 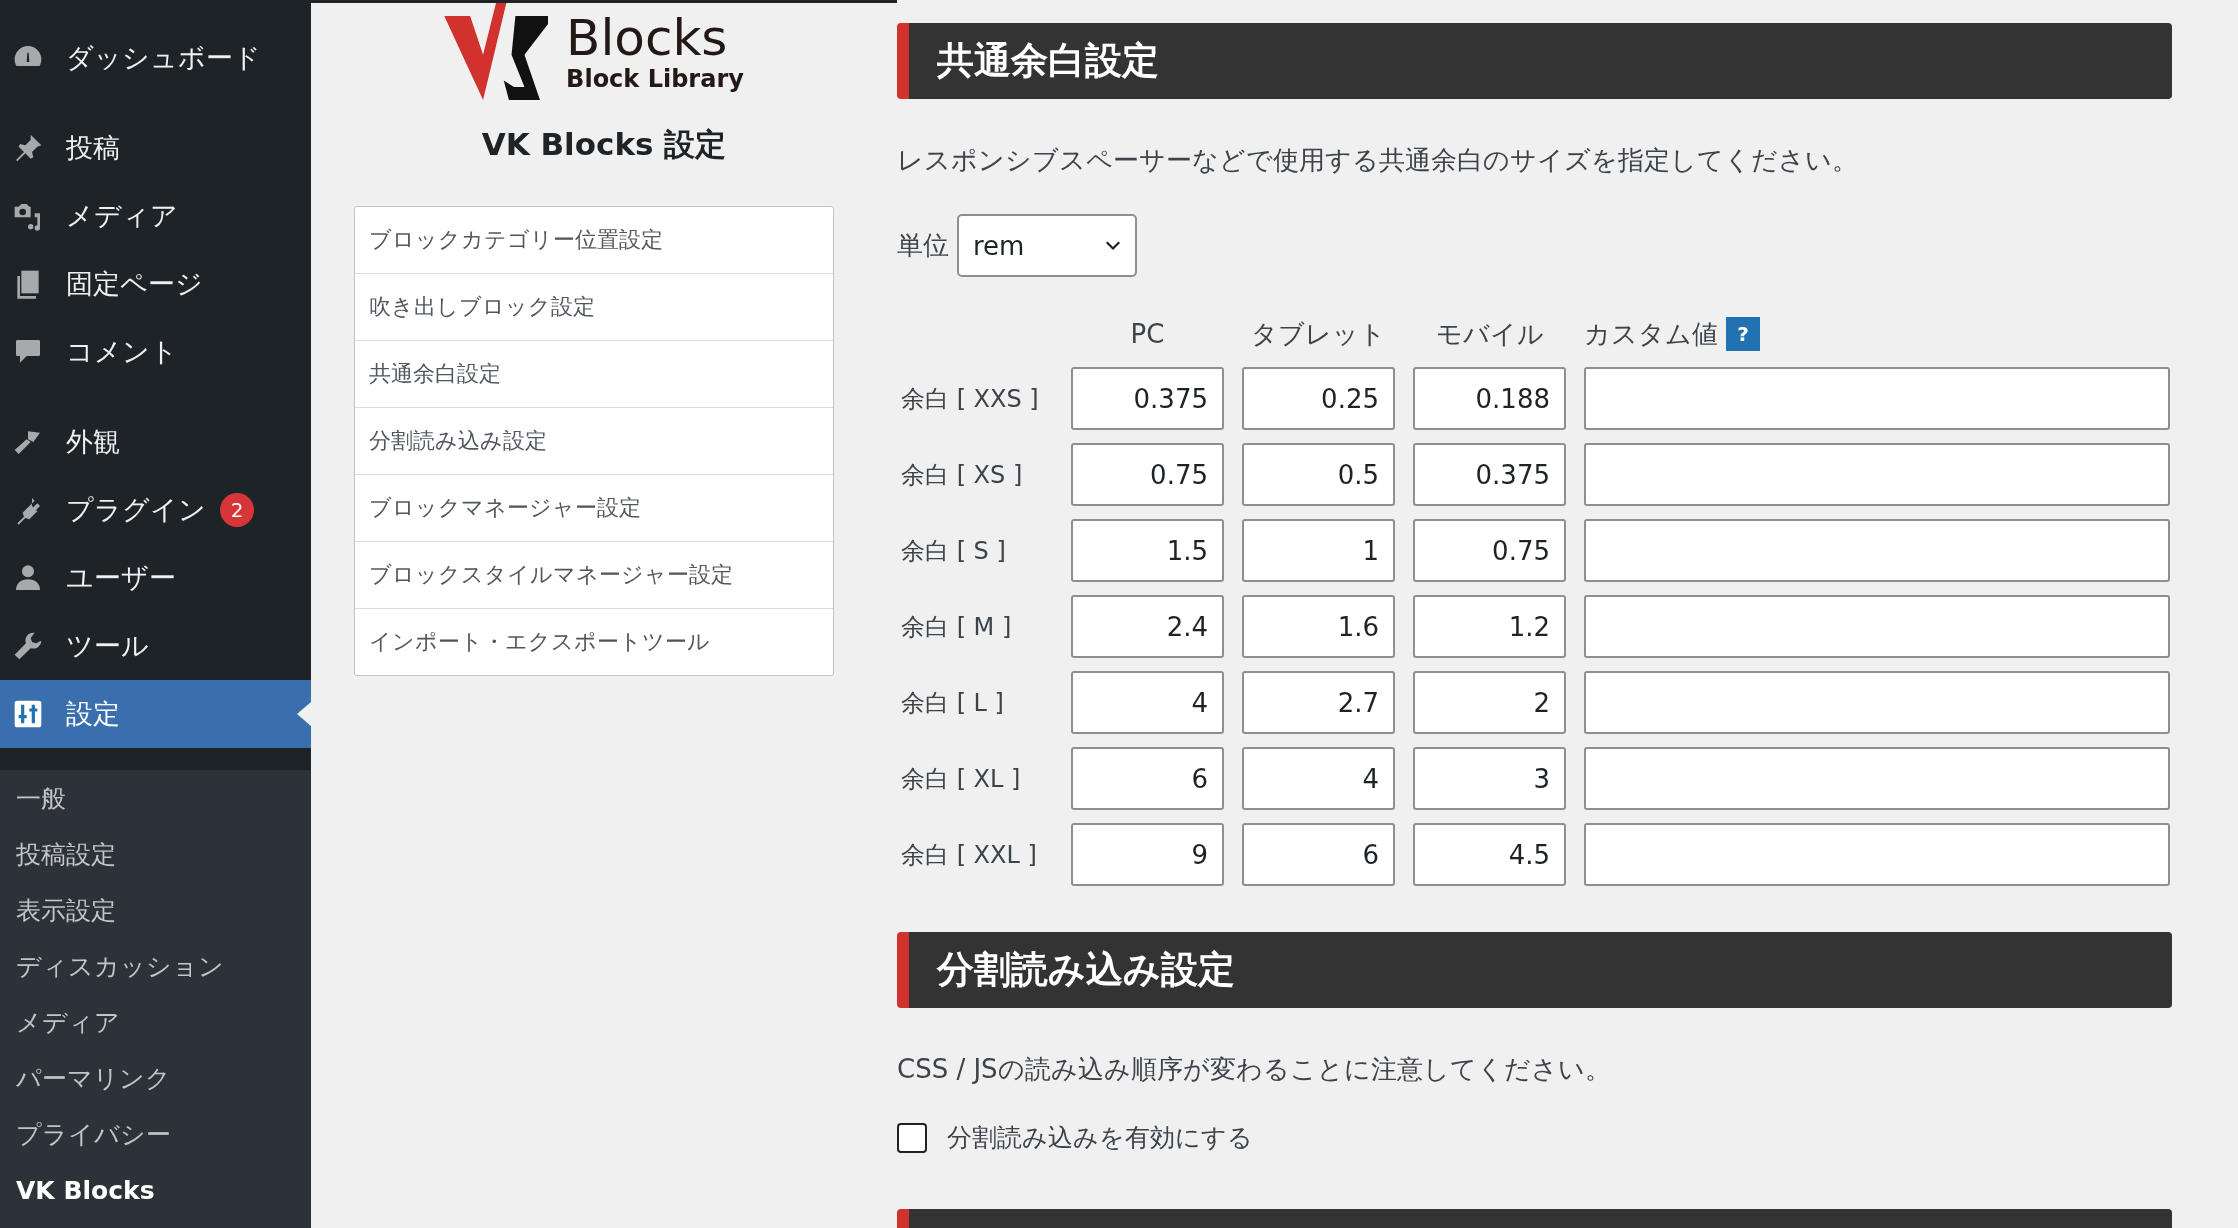 I want to click on row-label: 余白 [ L ], so click(x=952, y=703).